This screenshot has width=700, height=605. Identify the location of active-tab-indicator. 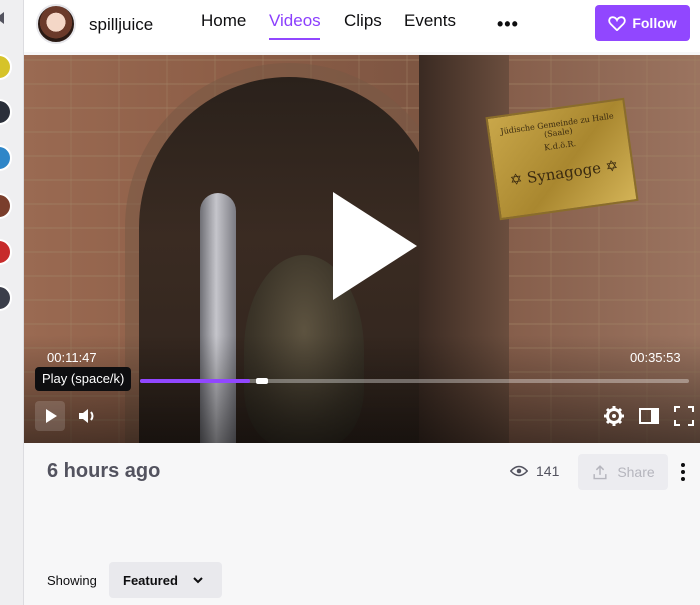
(294, 39).